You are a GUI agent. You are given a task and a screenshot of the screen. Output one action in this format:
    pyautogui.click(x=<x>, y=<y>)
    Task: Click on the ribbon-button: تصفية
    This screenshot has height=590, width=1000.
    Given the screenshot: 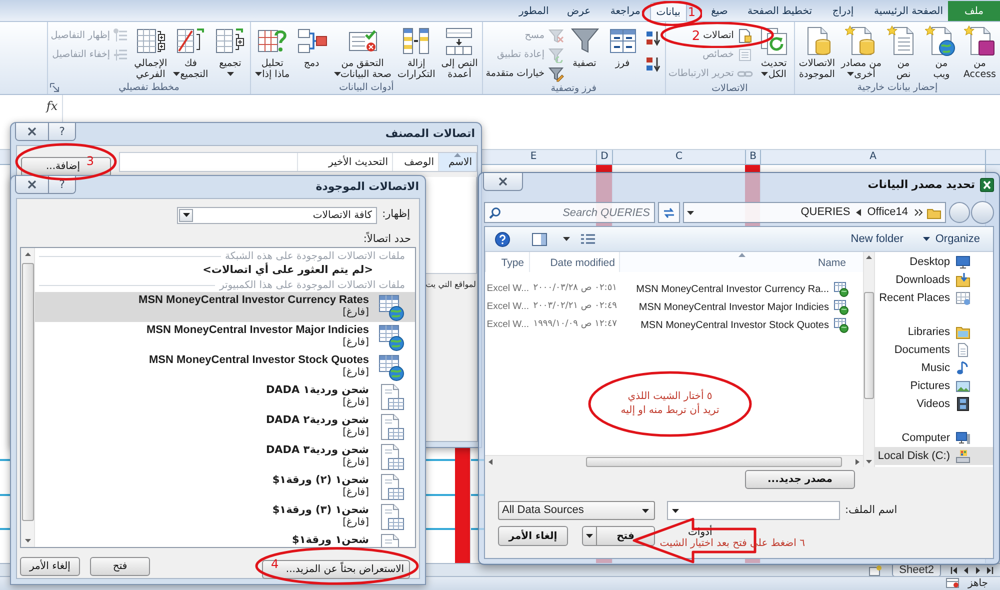 What is the action you would take?
    pyautogui.click(x=584, y=47)
    